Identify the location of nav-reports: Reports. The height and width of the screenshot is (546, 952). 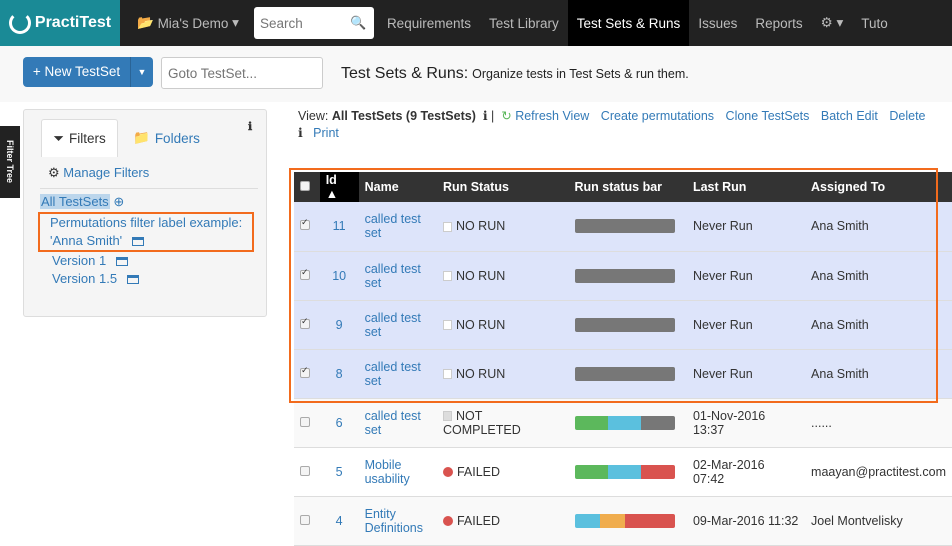
(778, 23).